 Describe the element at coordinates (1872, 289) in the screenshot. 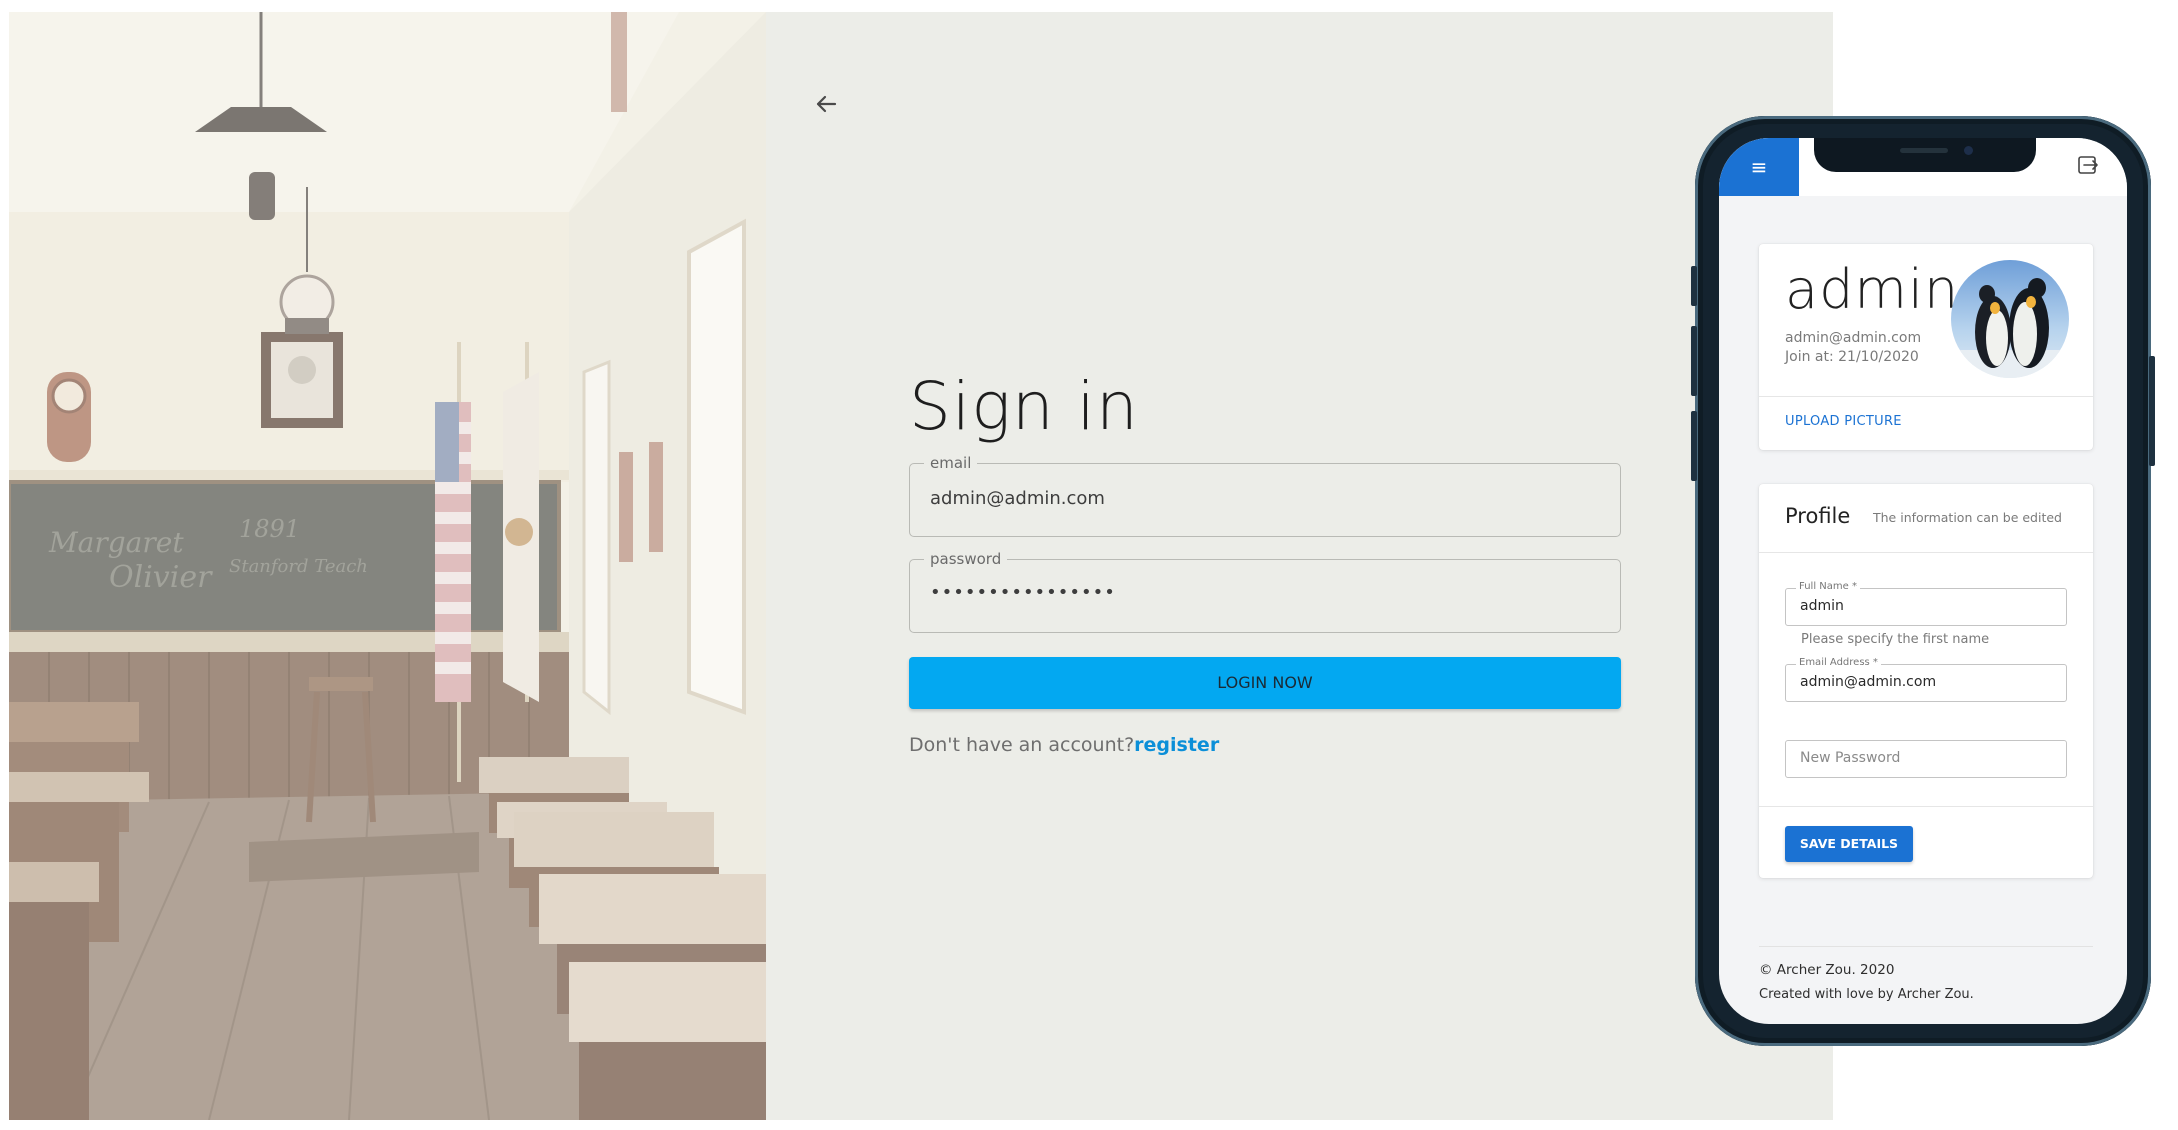

I see `account-name: admin` at that location.